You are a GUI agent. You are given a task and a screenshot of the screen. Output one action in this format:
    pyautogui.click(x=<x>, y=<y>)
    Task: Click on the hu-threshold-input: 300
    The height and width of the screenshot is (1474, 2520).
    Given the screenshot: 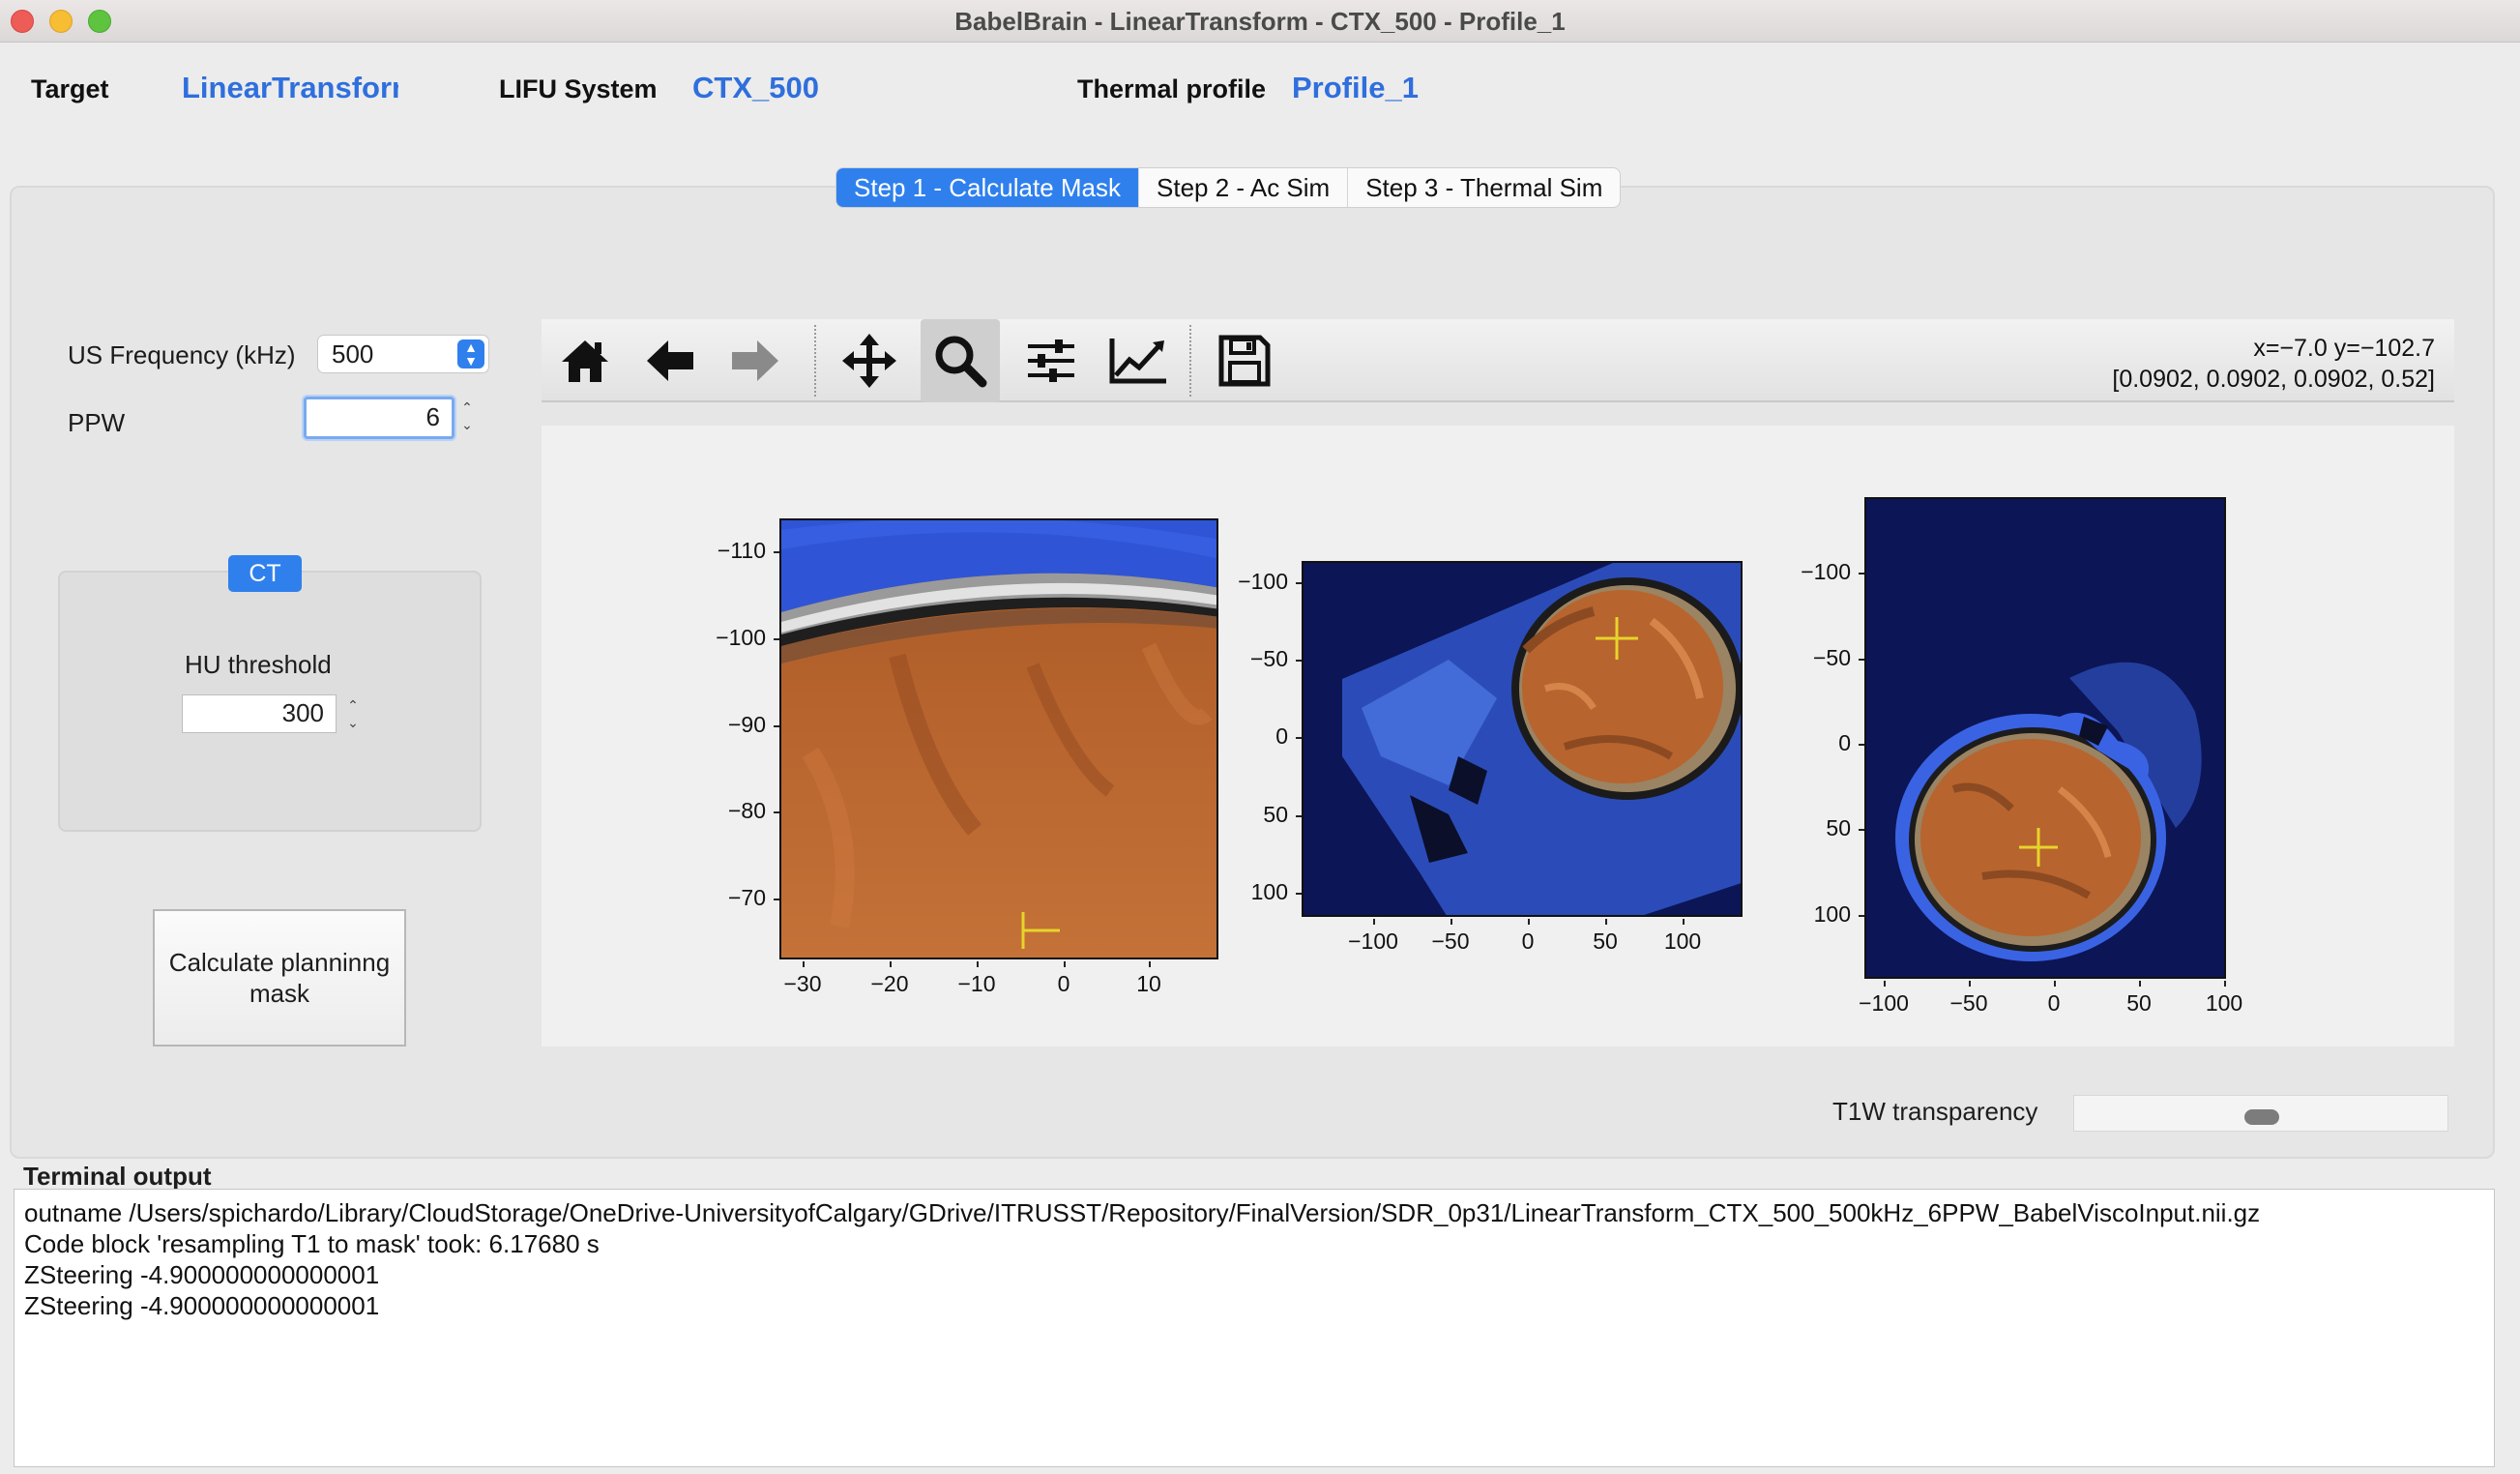 What is the action you would take?
    pyautogui.click(x=260, y=713)
    